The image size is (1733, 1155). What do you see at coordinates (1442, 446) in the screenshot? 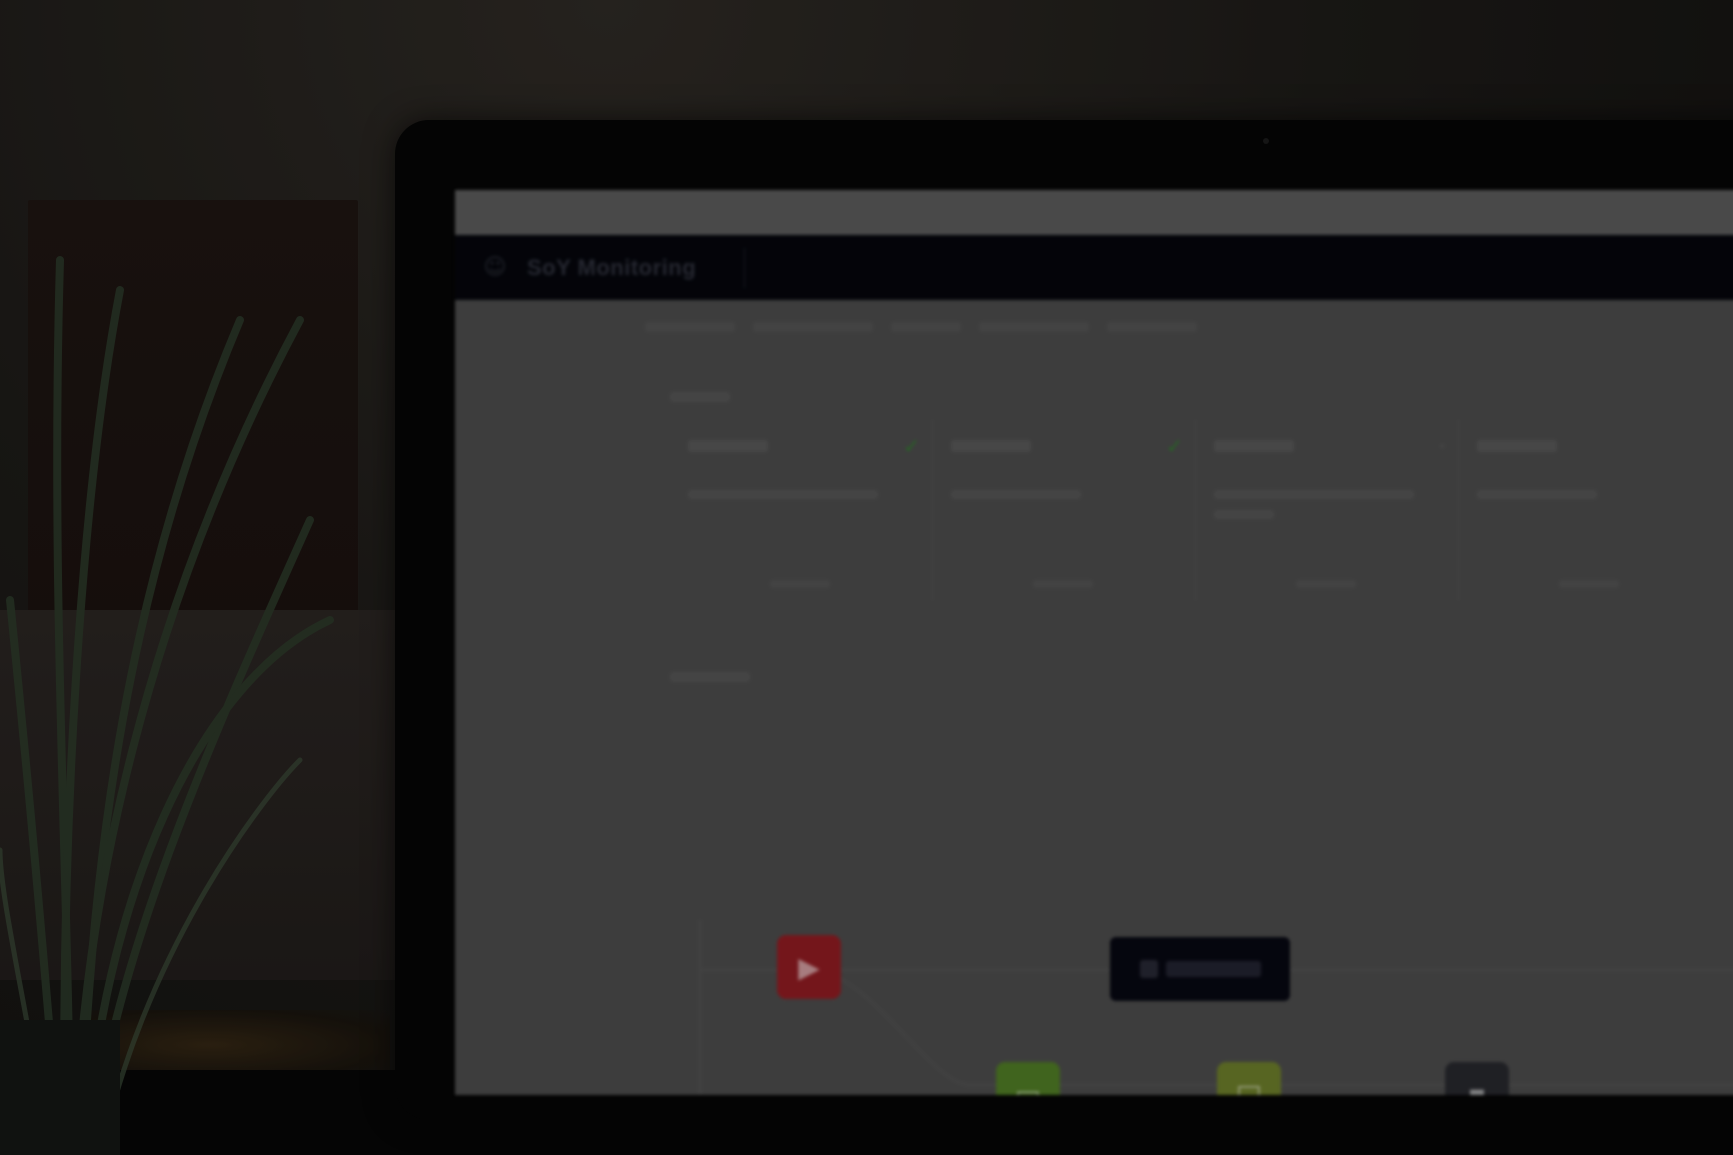
I see `info-icon: ·` at bounding box center [1442, 446].